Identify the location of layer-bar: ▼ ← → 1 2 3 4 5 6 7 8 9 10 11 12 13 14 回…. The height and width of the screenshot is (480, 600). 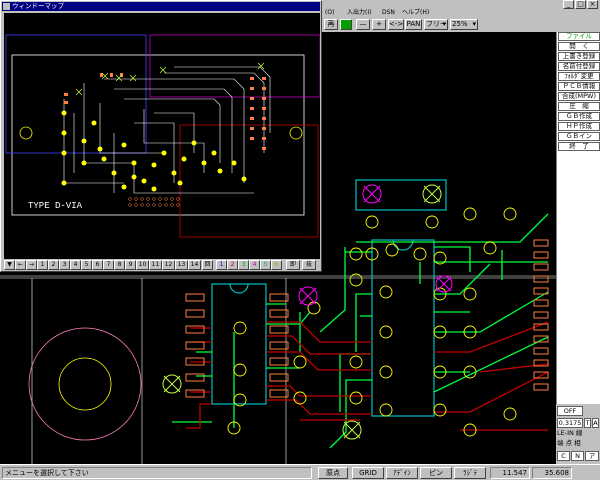
(162, 265).